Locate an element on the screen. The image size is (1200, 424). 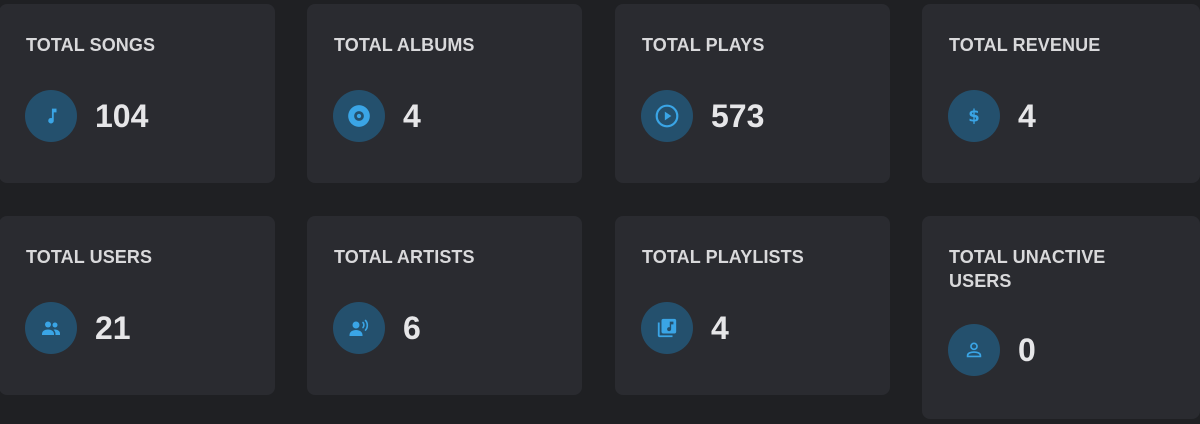
stat-label: TOTAL ALBUMS is located at coordinates (404, 45).